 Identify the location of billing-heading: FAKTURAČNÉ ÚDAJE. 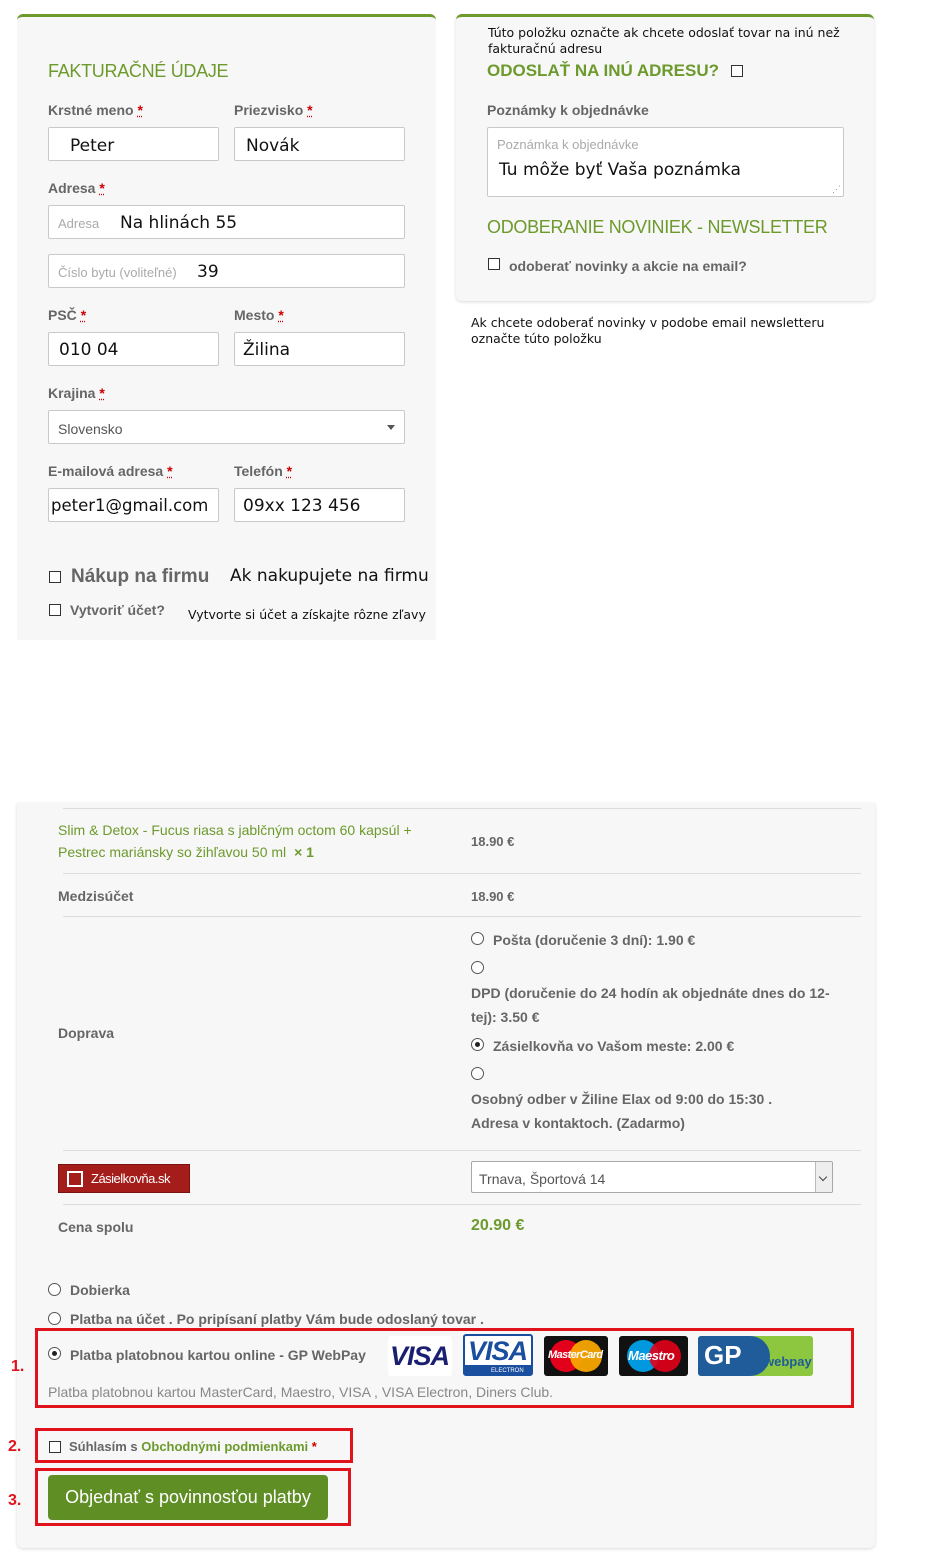
(138, 71).